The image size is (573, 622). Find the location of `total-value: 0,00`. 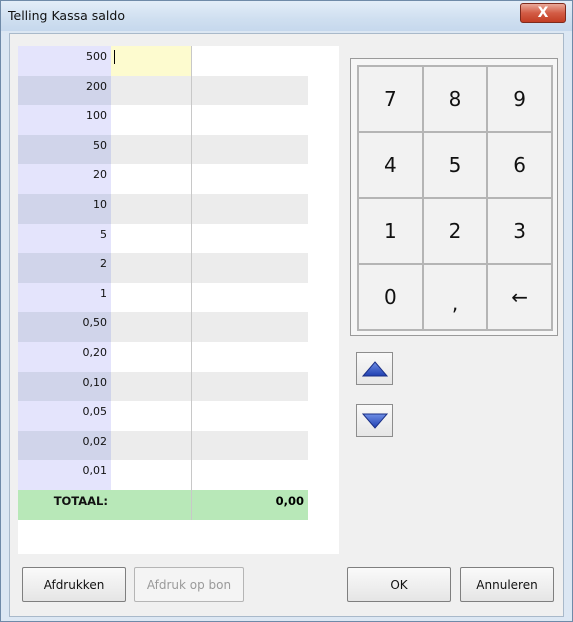

total-value: 0,00 is located at coordinates (250, 504).